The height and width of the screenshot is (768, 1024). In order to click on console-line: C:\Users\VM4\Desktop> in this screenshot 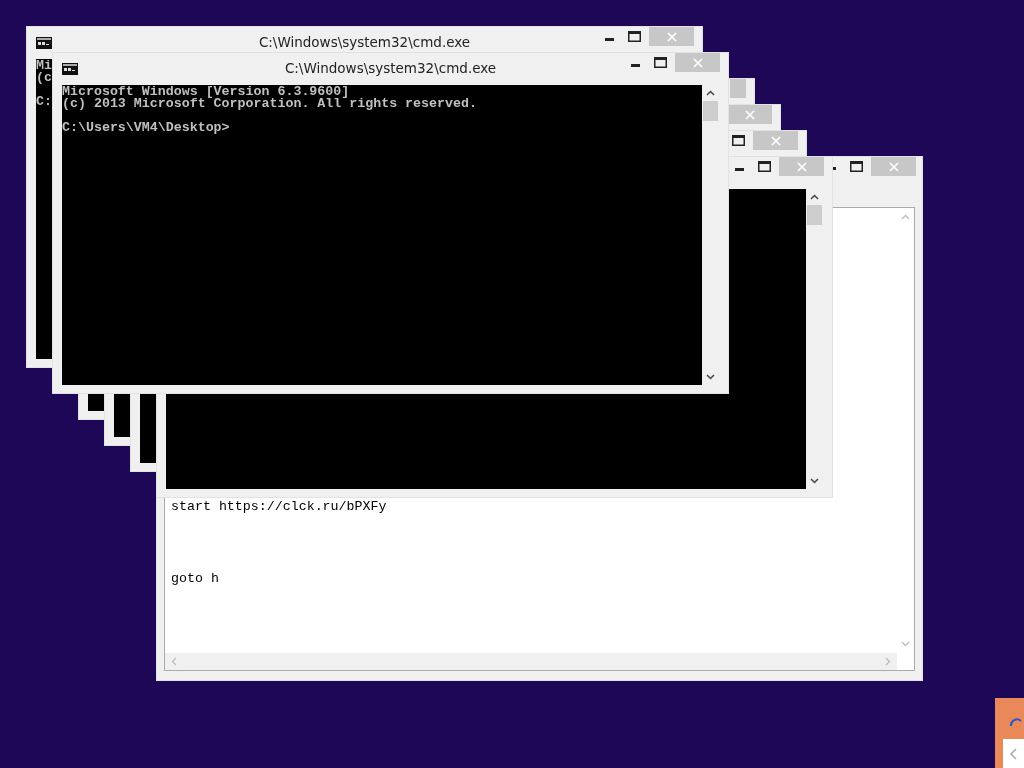, I will do `click(146, 128)`.